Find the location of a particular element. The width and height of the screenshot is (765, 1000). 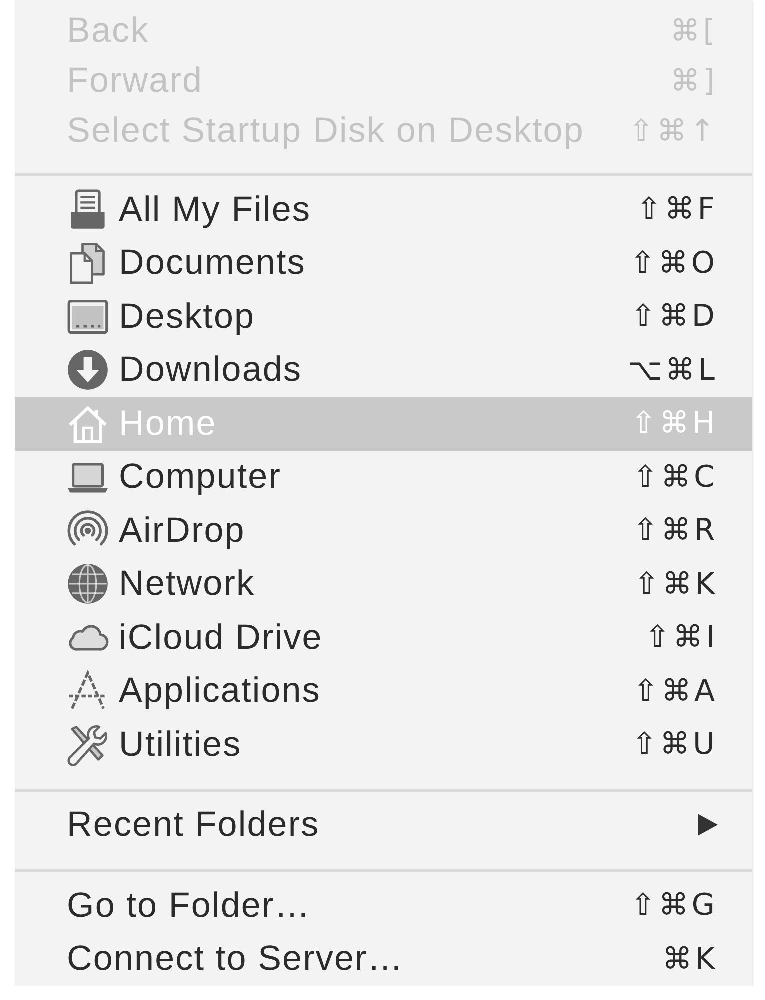

menu-item: Downloads ⌥⌘L is located at coordinates (383, 370).